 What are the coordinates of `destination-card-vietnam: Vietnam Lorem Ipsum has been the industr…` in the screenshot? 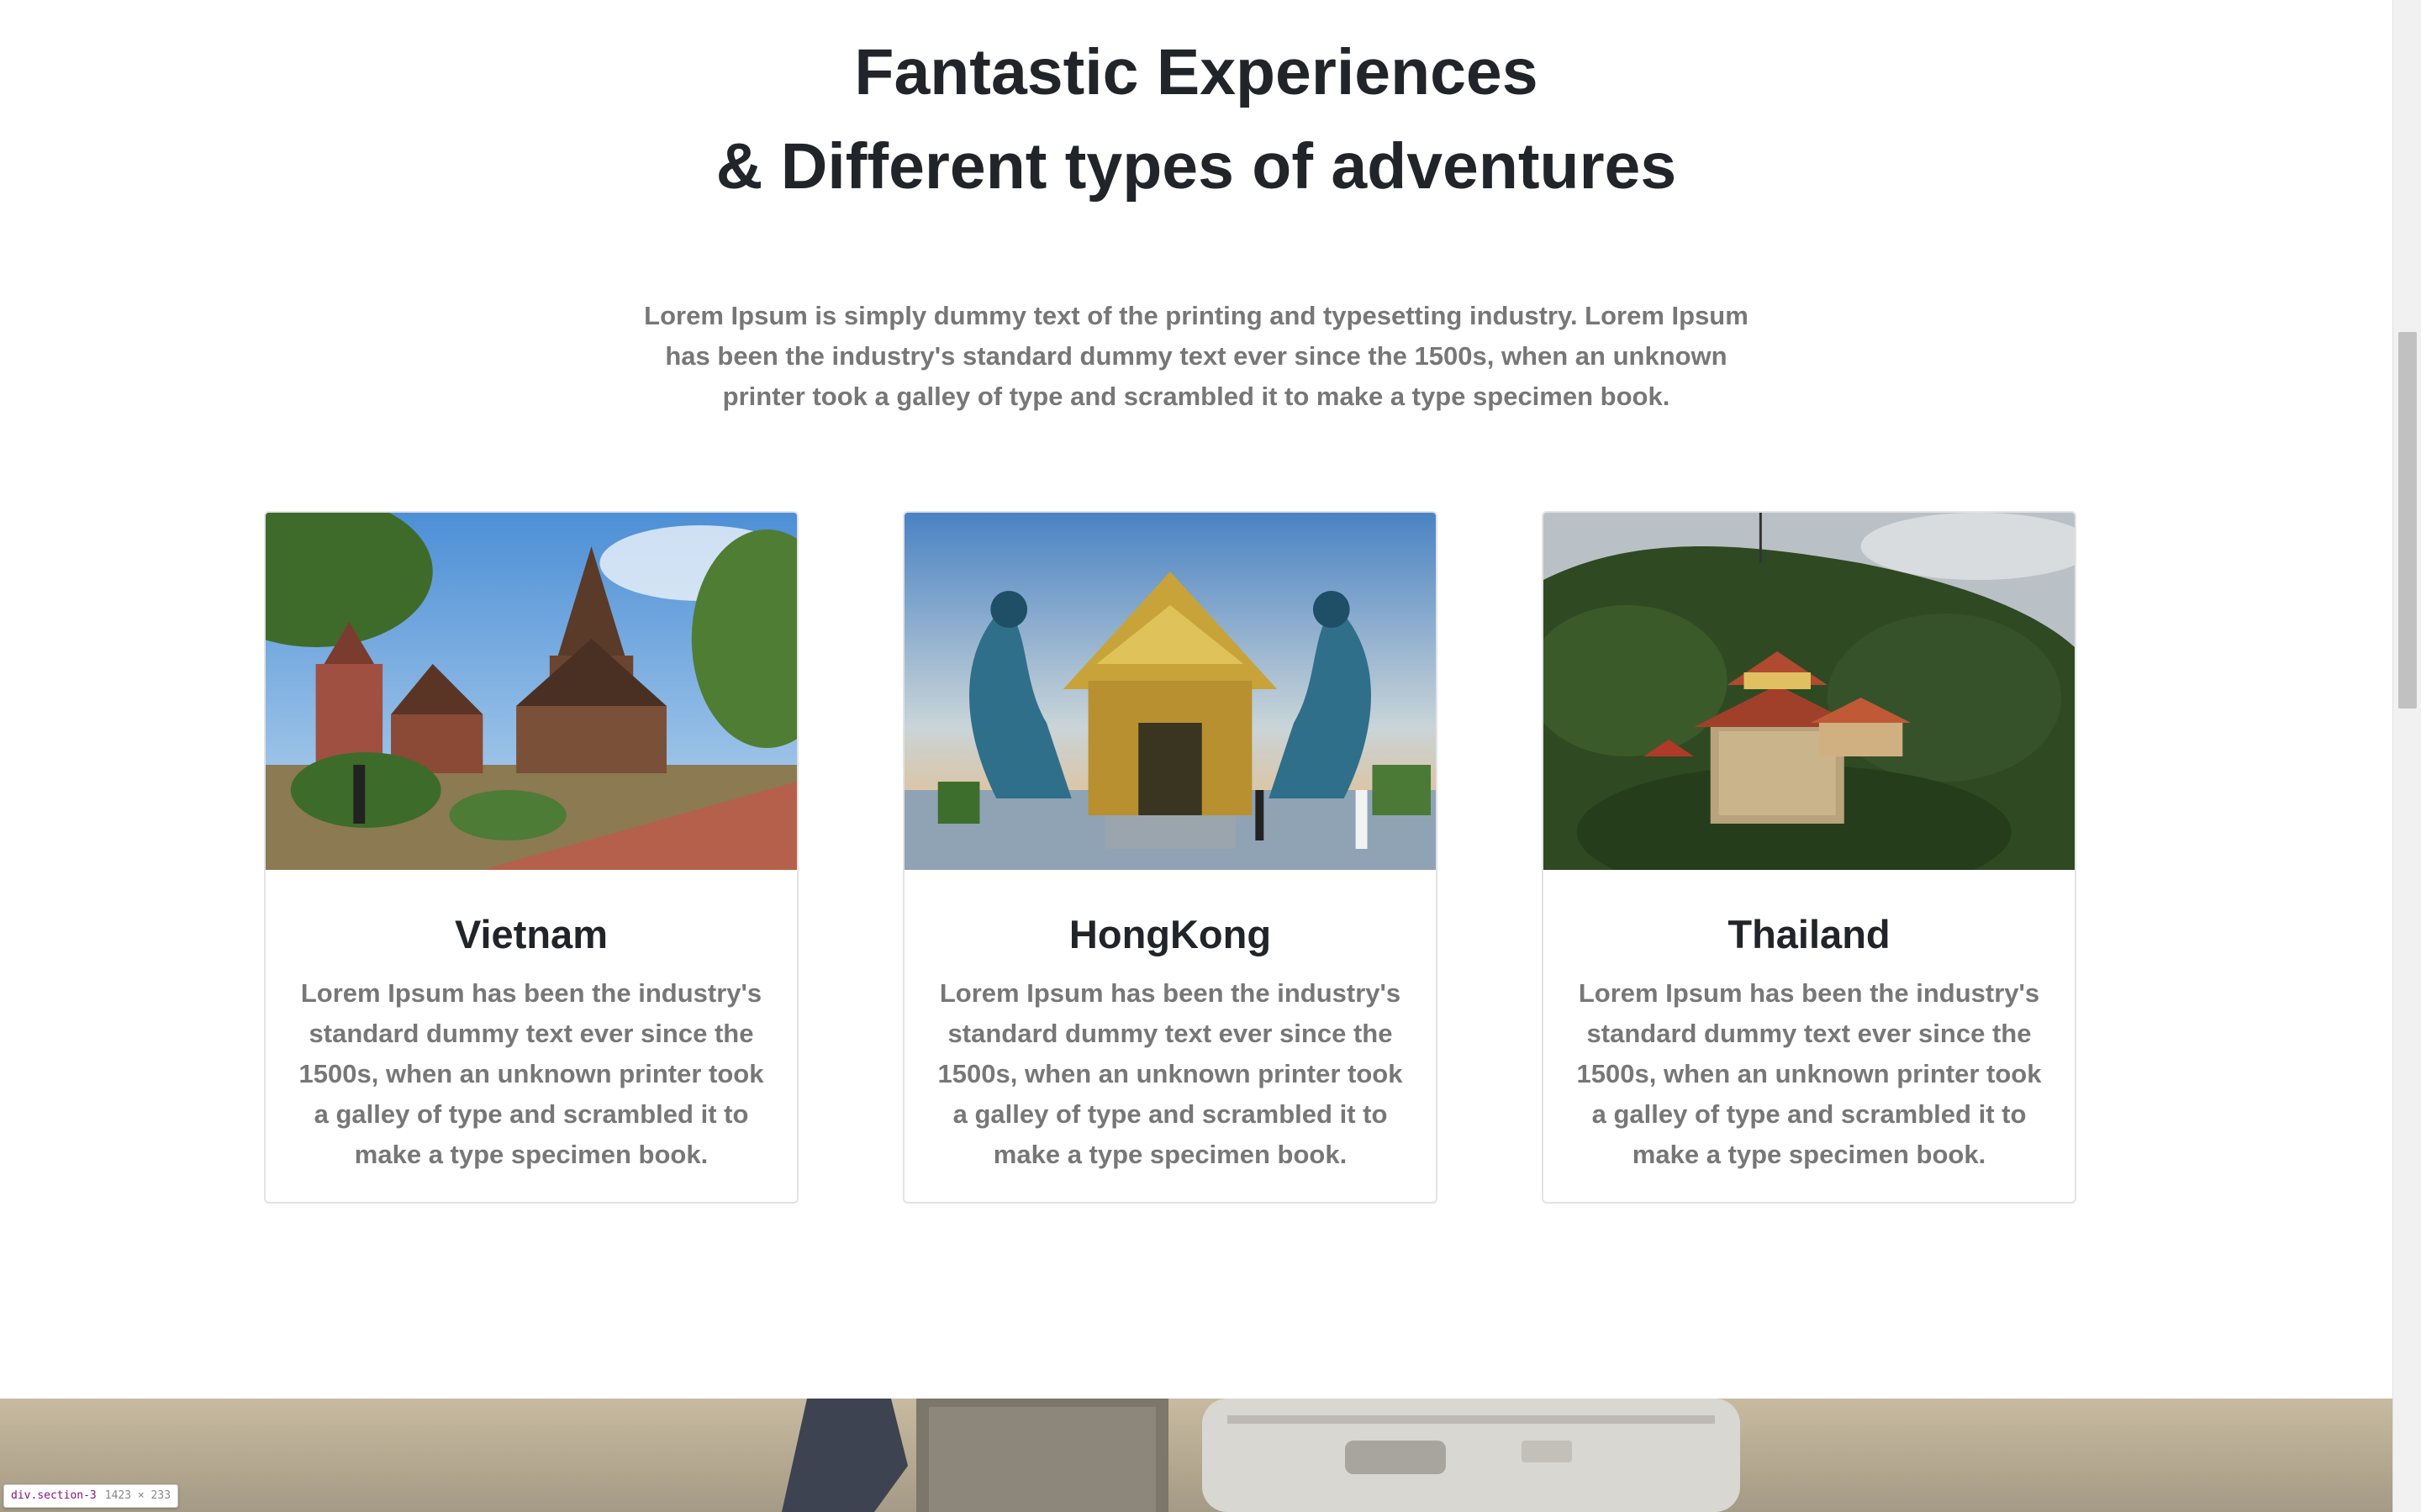 It's located at (531, 858).